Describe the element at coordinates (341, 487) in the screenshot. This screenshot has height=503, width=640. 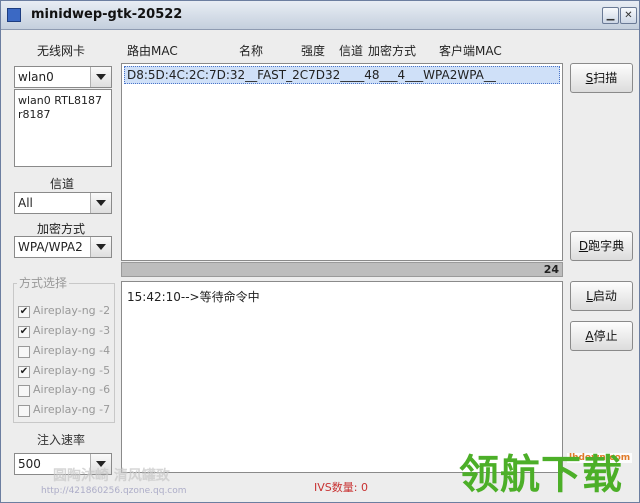
I see `ivs-count: IVS数量: 0` at that location.